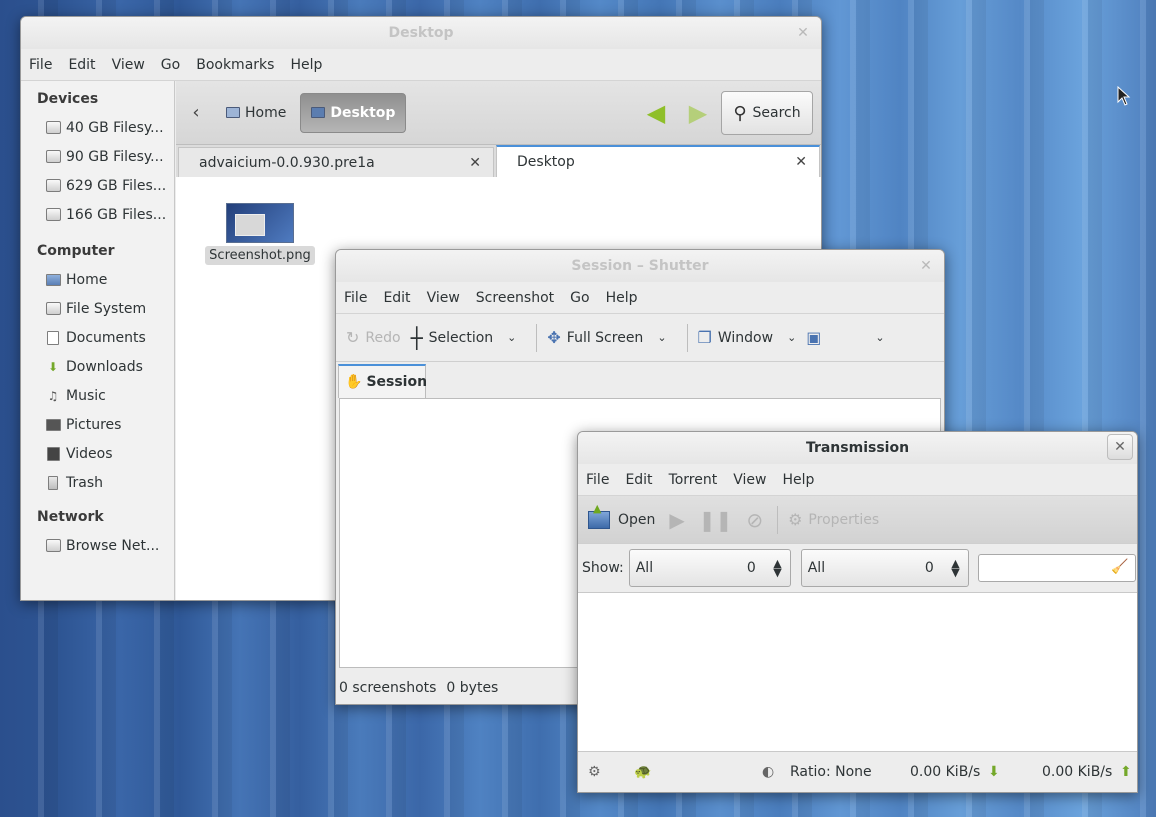 This screenshot has width=1156, height=817. What do you see at coordinates (656, 113) in the screenshot?
I see `back-icon: ◀` at bounding box center [656, 113].